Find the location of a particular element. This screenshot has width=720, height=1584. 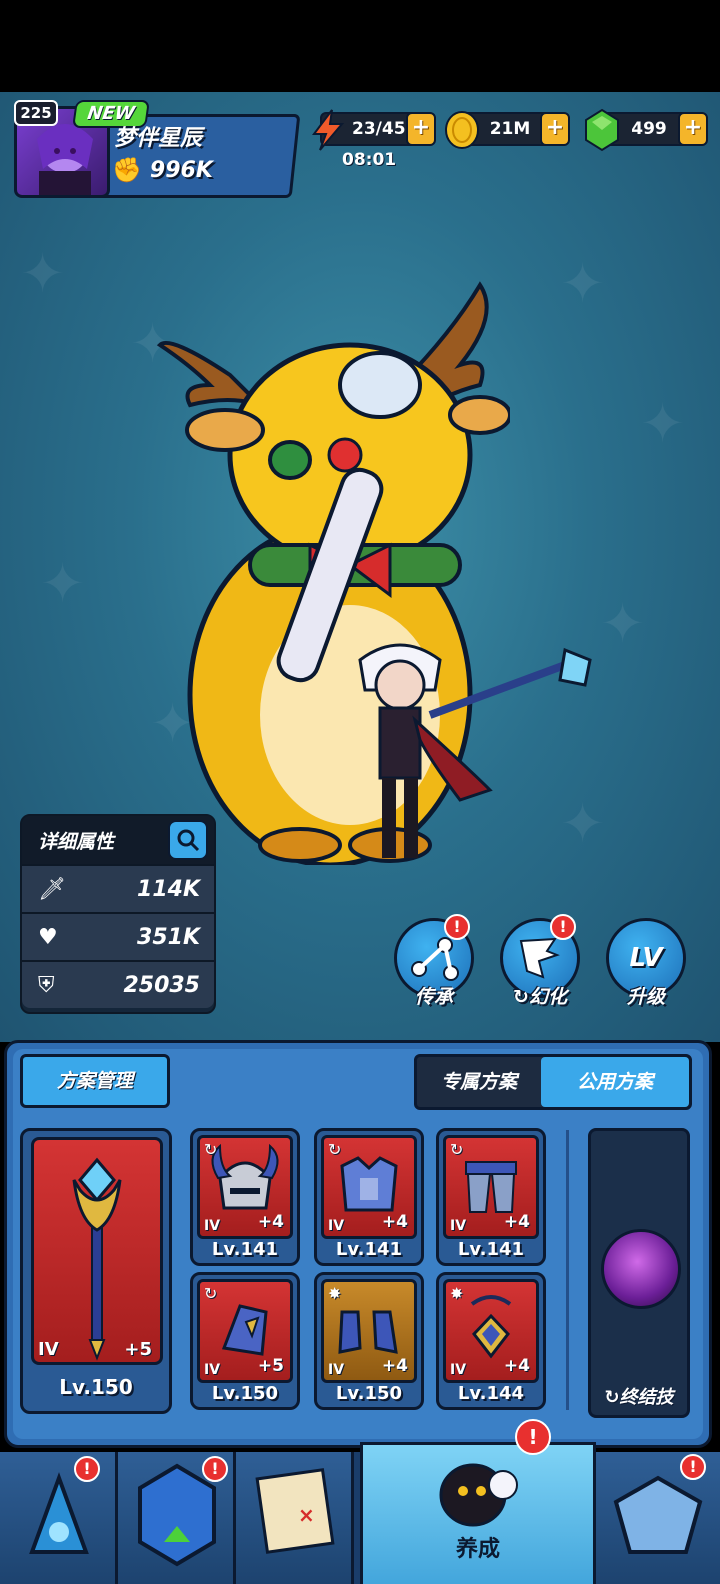

stamina-value: 23/45 is located at coordinates (379, 129).